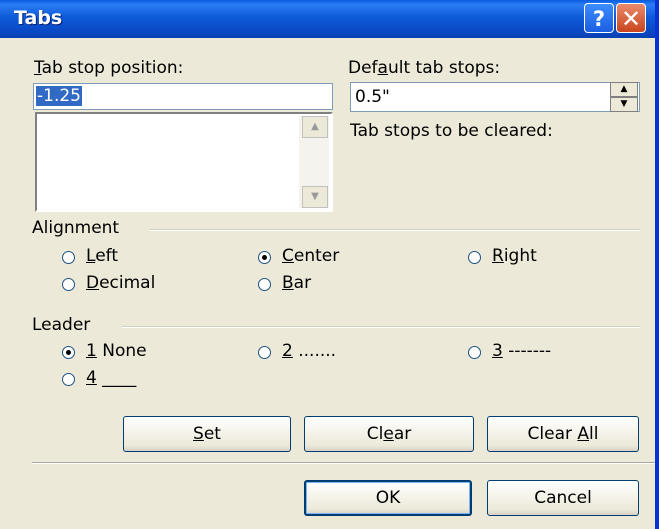  What do you see at coordinates (451, 131) in the screenshot?
I see `cleared-label: Tab stops to be cleared:` at bounding box center [451, 131].